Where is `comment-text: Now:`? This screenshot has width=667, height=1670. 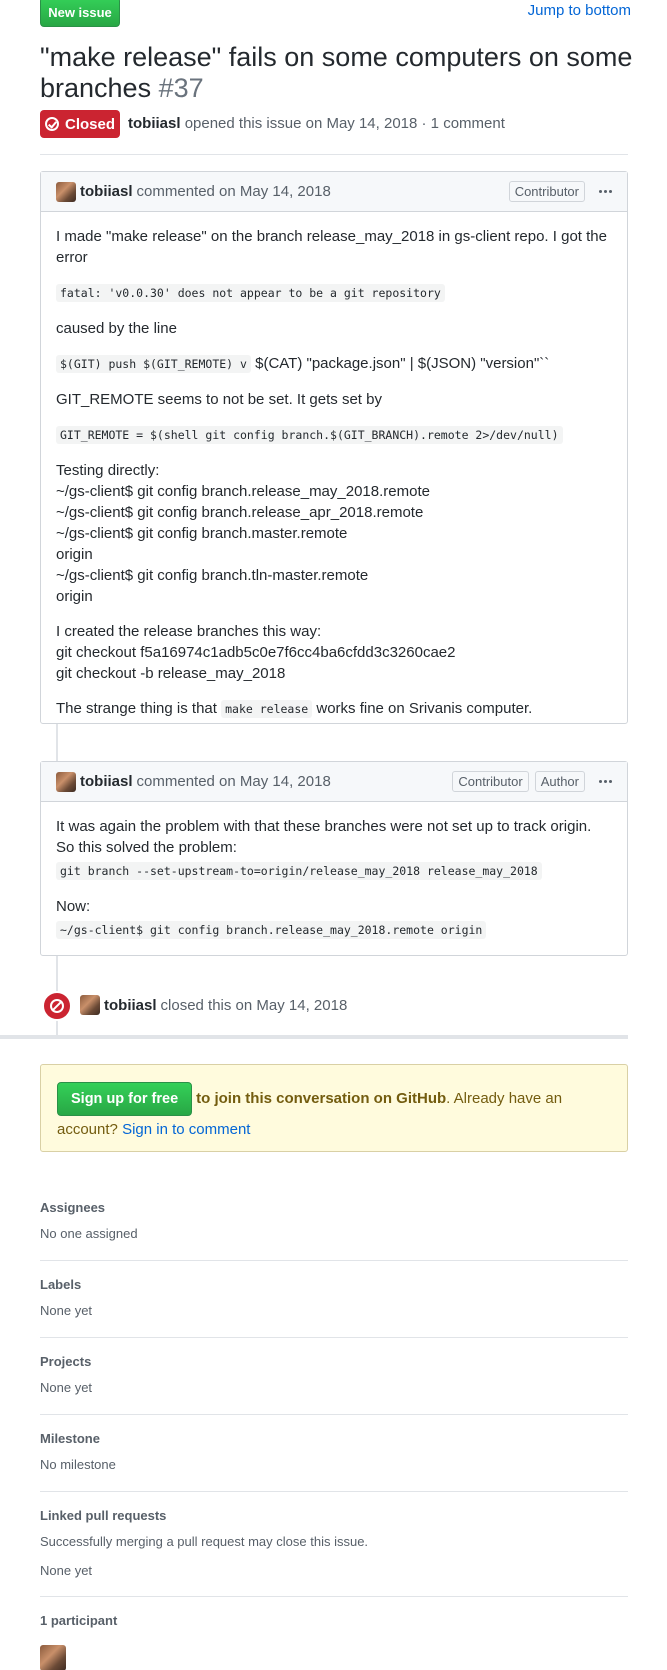 comment-text: Now: is located at coordinates (73, 906).